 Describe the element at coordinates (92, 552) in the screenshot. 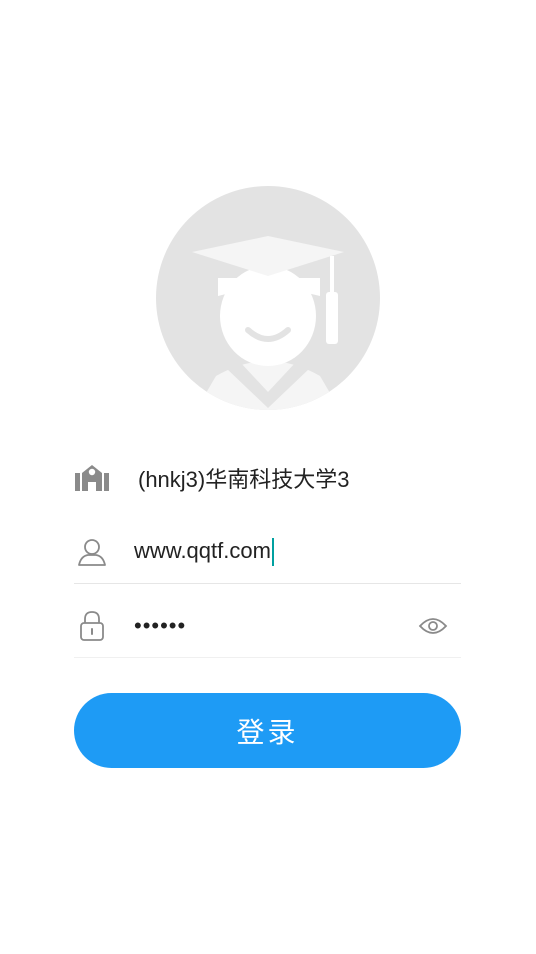

I see `user-icon` at that location.